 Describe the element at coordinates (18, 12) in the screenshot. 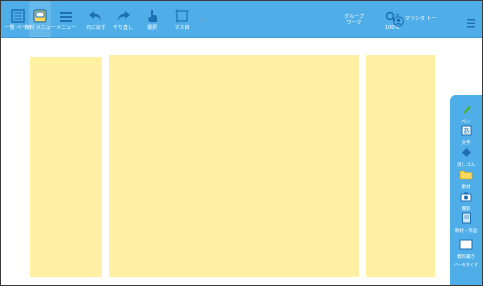

I see `page-list-icon` at that location.